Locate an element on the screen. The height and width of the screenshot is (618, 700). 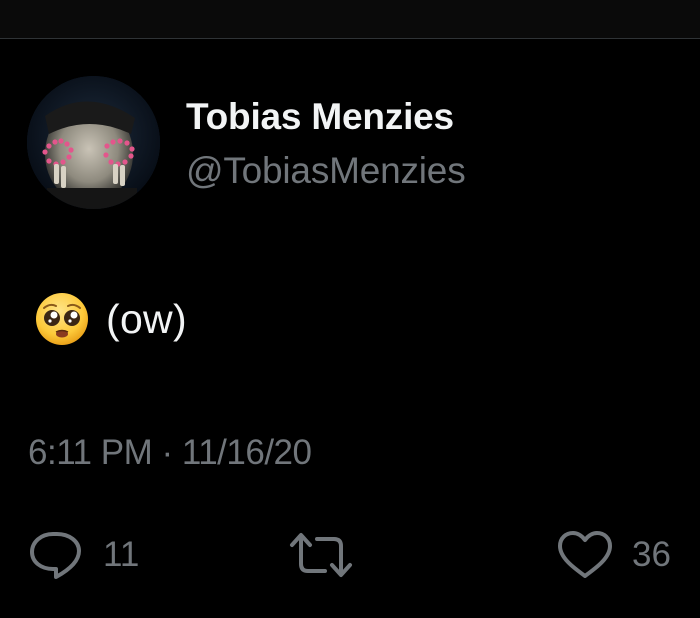
author-handle: @TobiasMenzies is located at coordinates (326, 171).